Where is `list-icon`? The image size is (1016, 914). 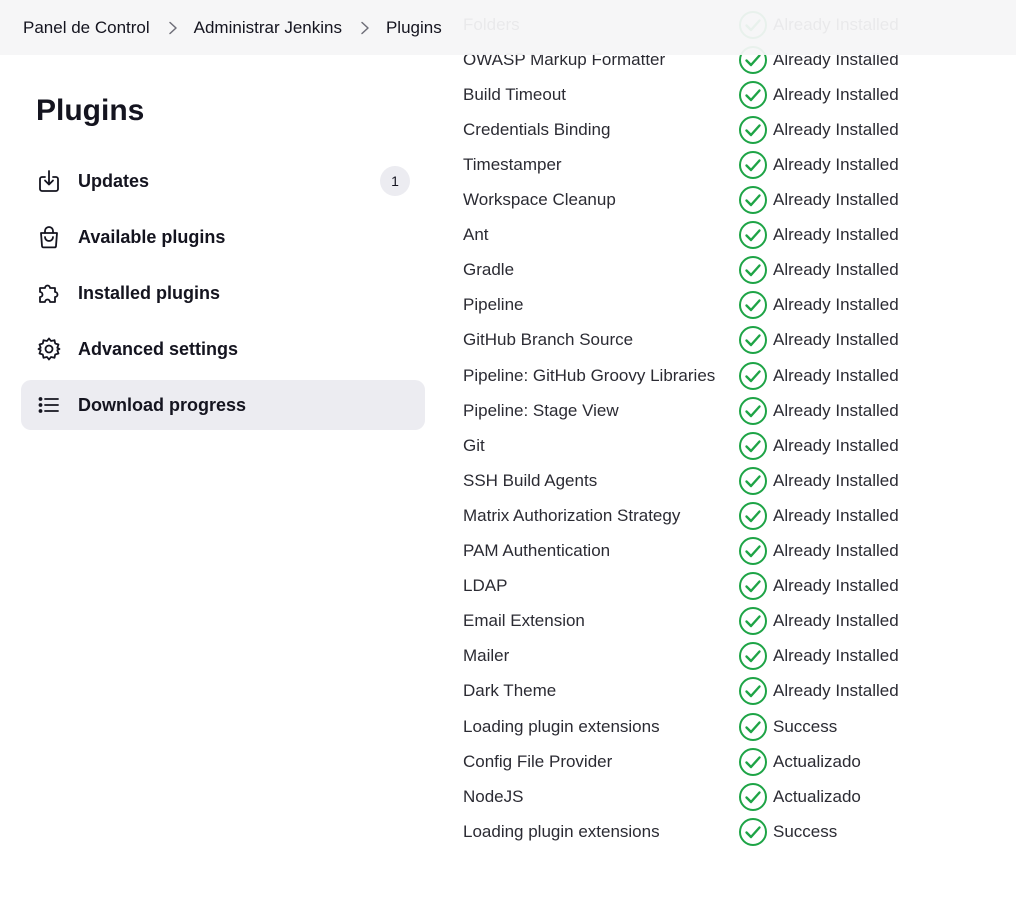 list-icon is located at coordinates (48, 405).